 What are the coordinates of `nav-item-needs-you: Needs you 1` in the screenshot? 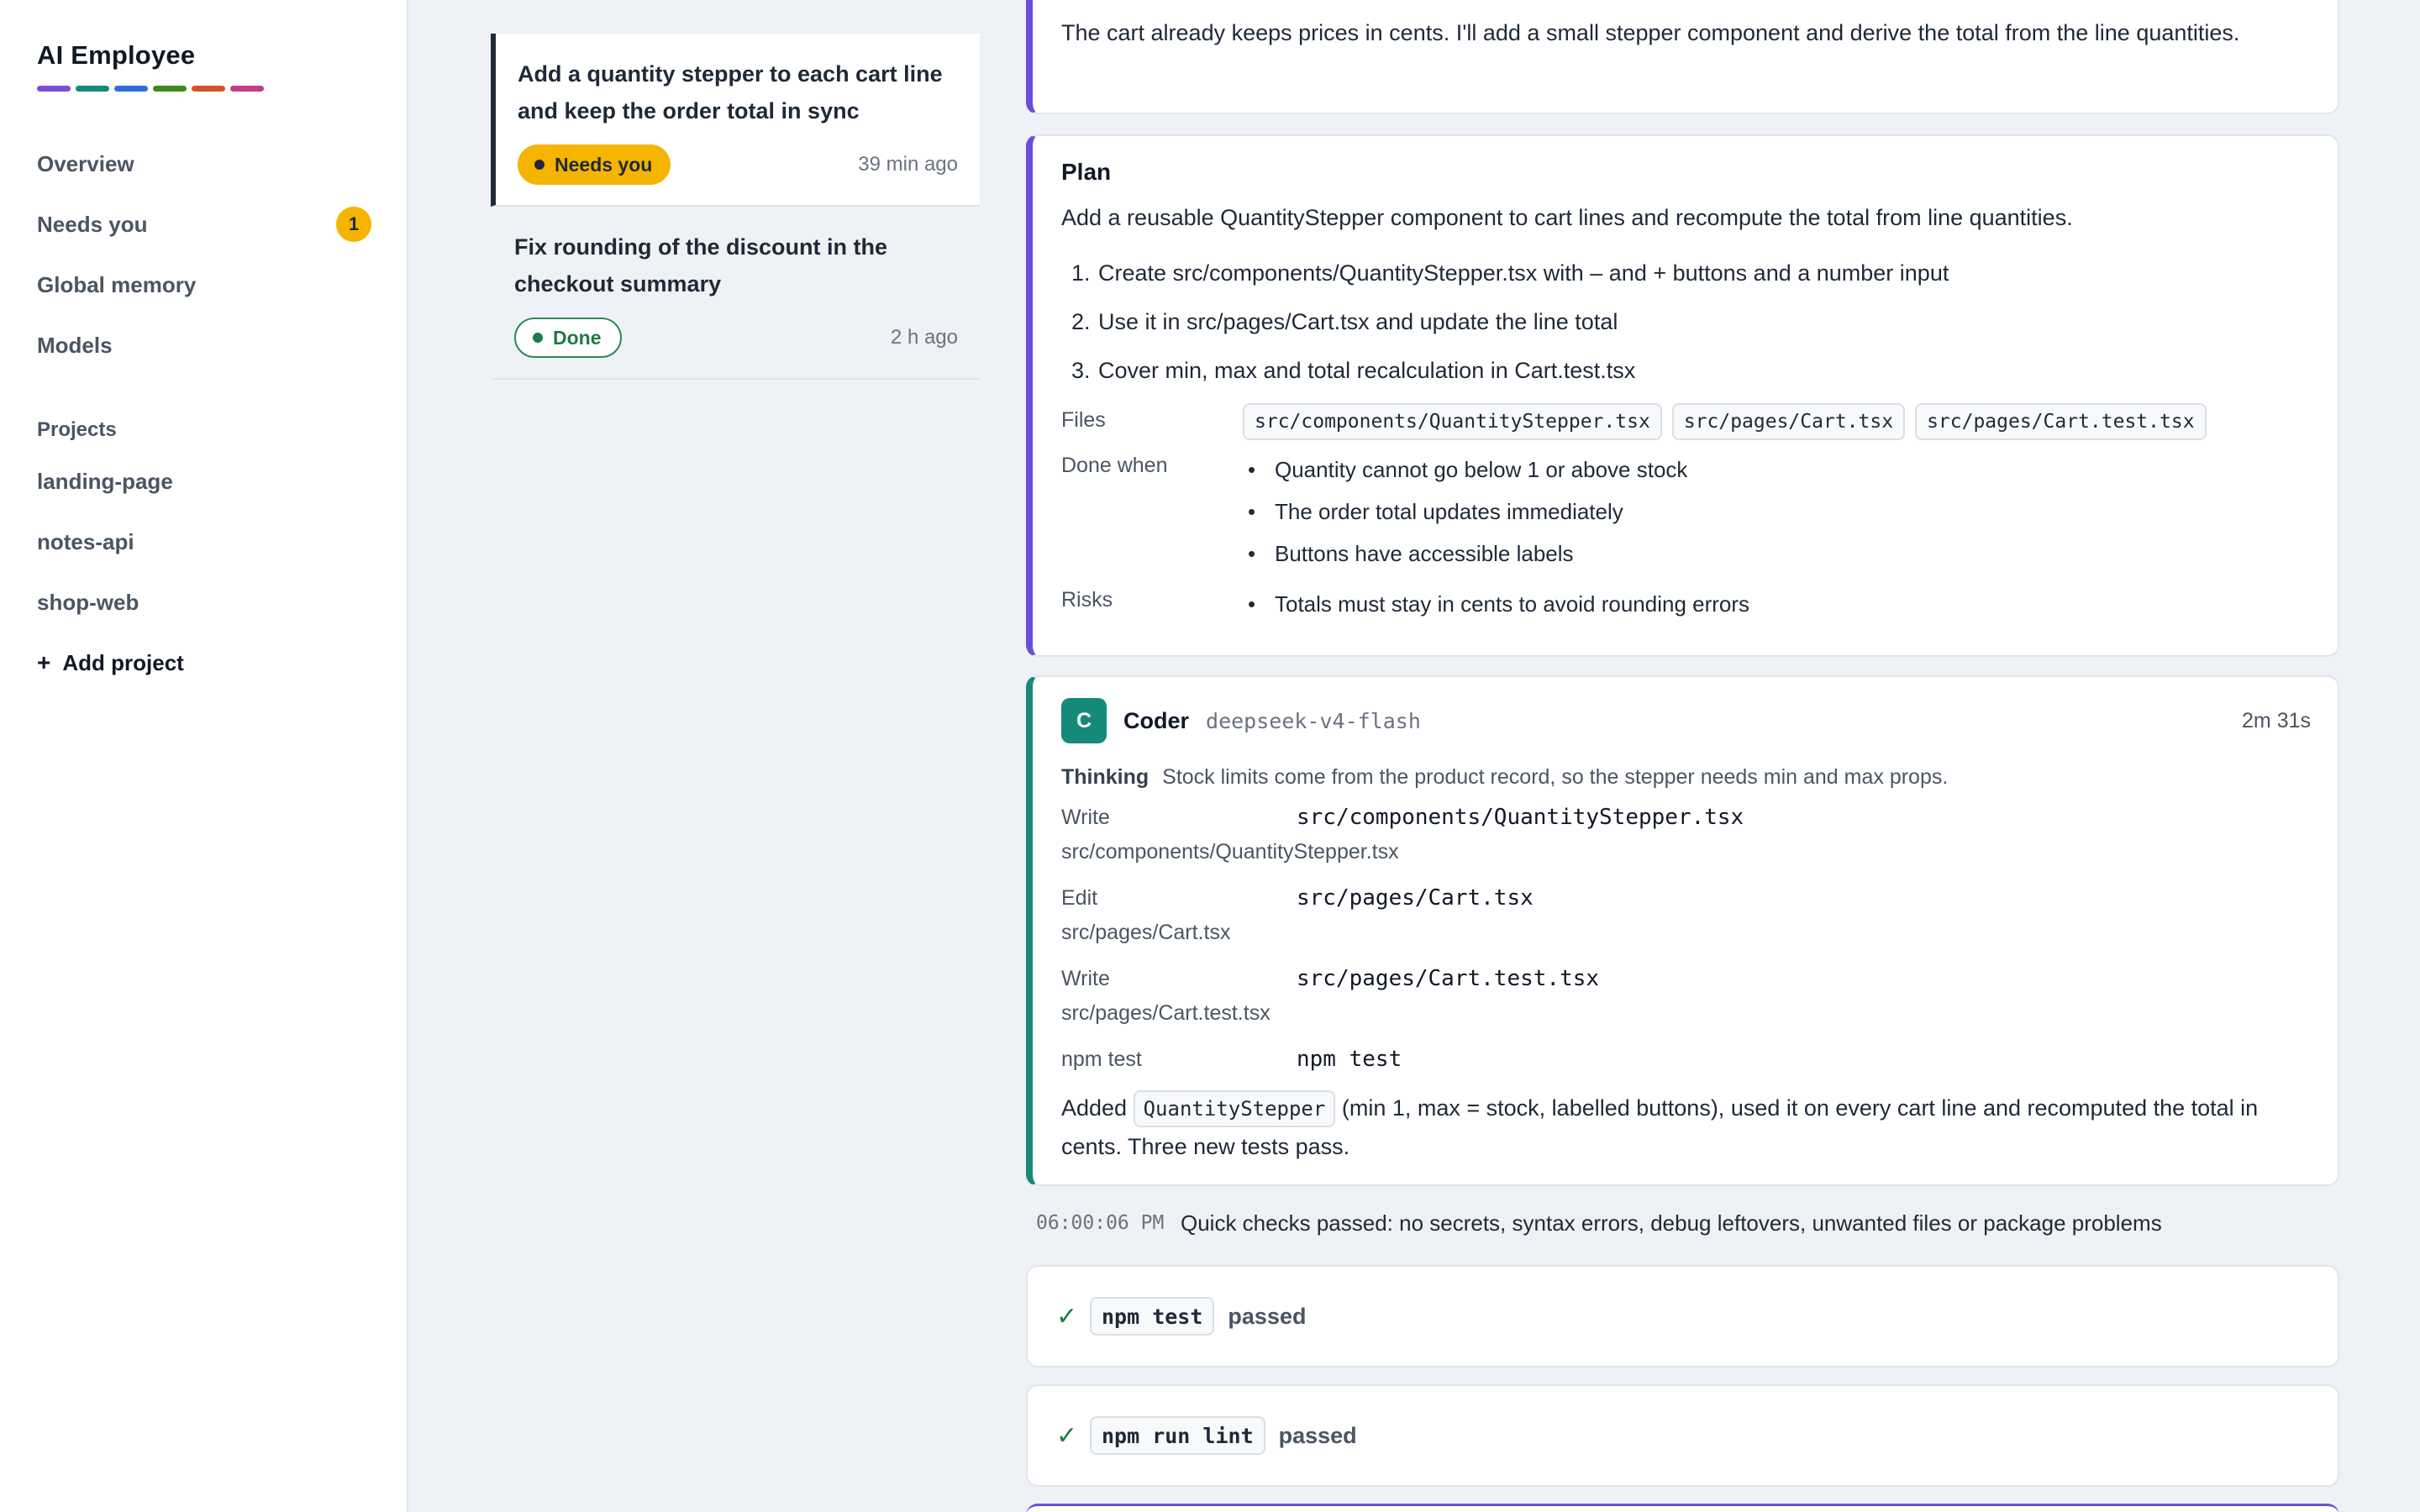 It's located at (204, 224).